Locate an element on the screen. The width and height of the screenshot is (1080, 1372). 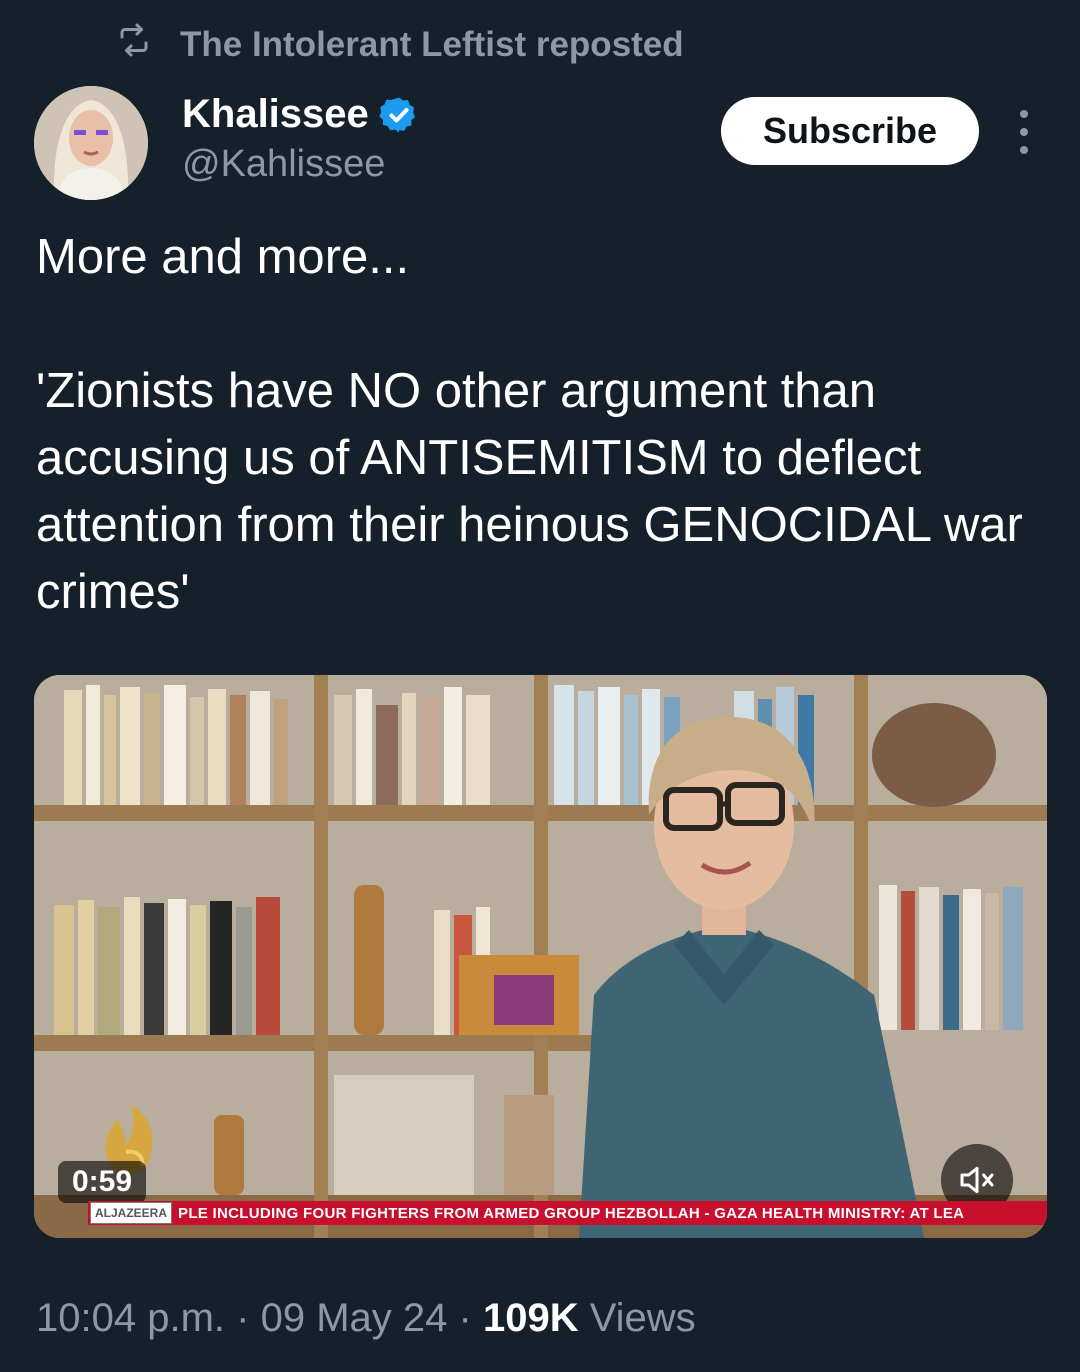
tweet-time: 10:04 p.m. is located at coordinates (130, 1318).